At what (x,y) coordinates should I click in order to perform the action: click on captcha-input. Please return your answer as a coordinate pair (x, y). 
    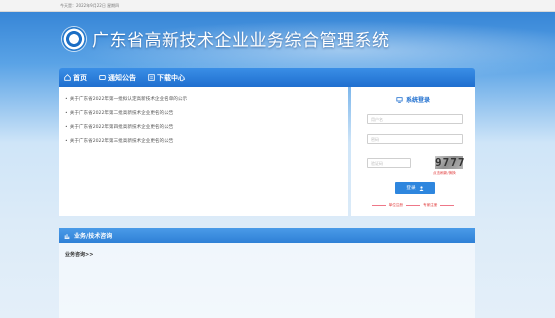
    Looking at the image, I should click on (389, 163).